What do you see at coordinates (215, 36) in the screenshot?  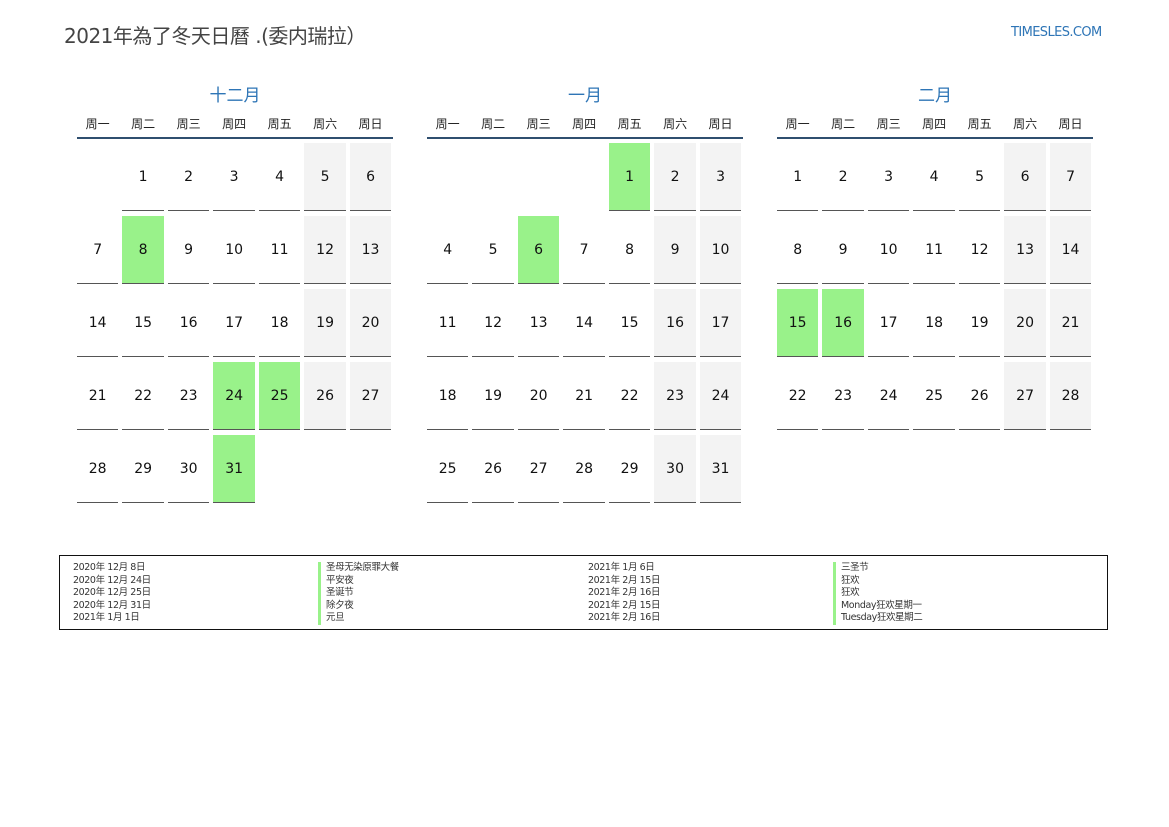 I see `page-title: 2021年為了冬天日曆 .(委内瑞拉）` at bounding box center [215, 36].